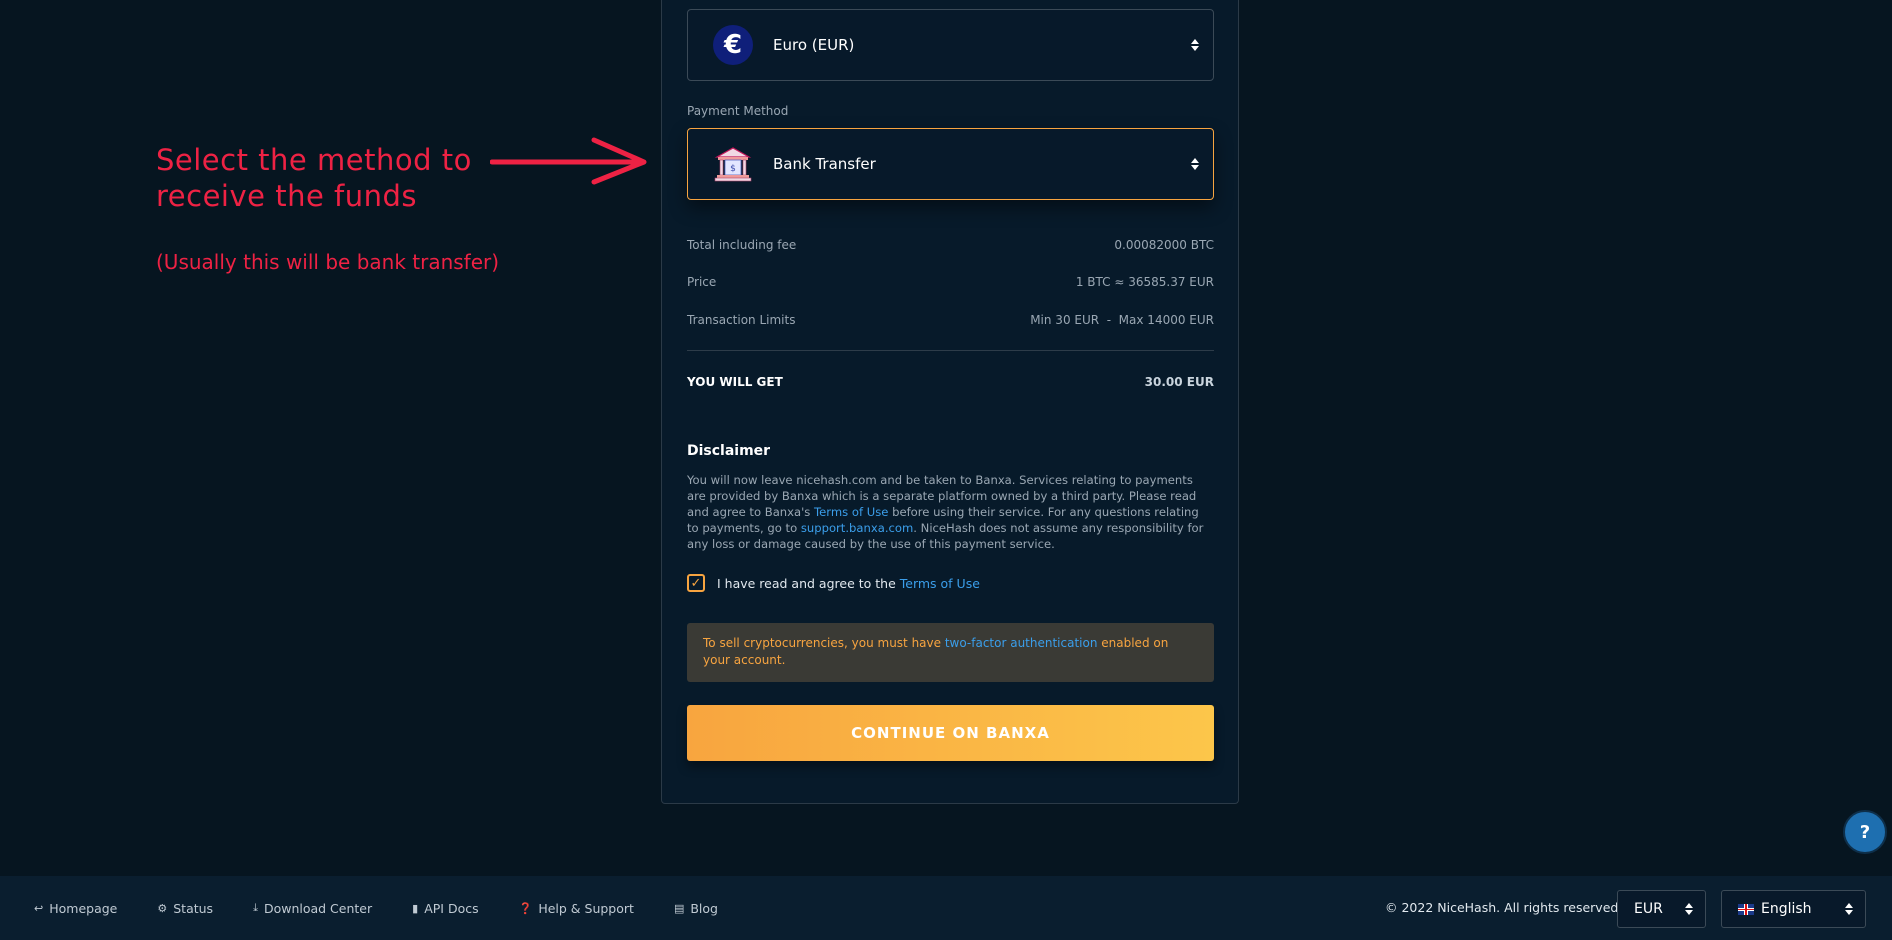 The width and height of the screenshot is (1892, 940). I want to click on total-value: 0.00082000 BTC, so click(1164, 245).